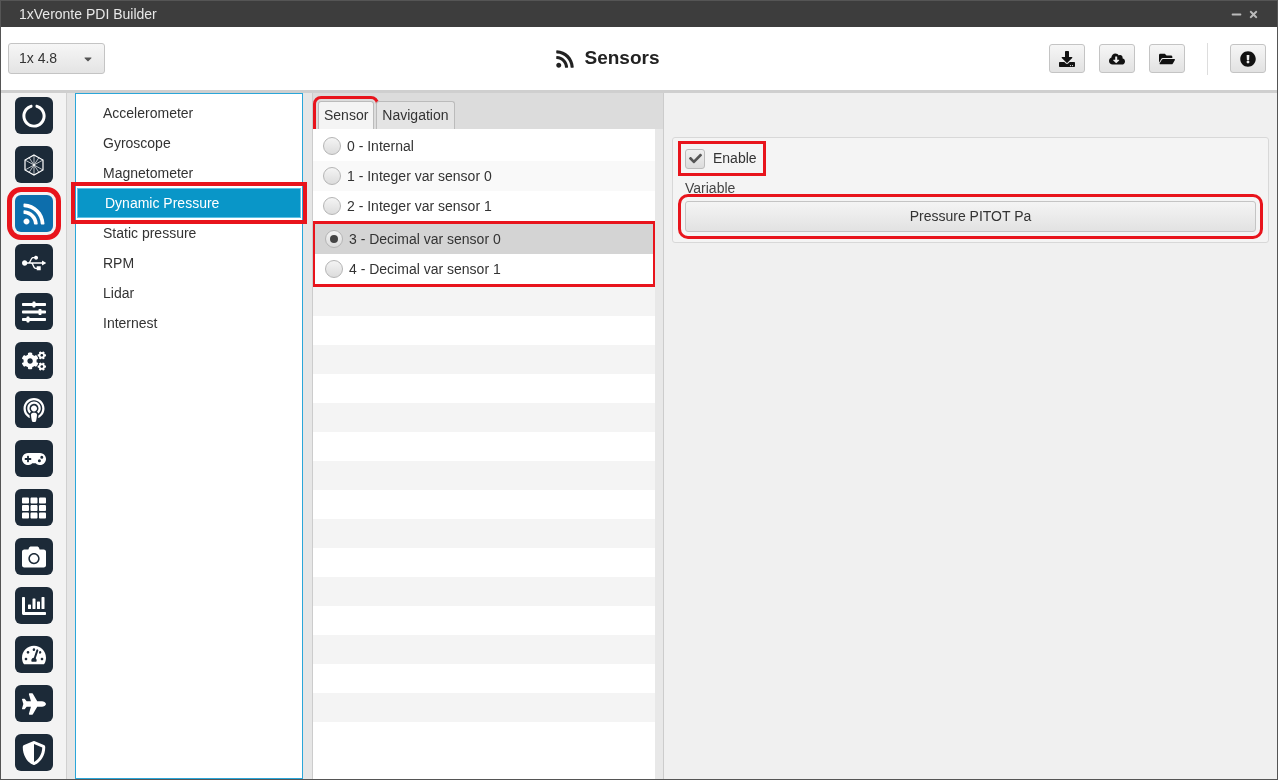  Describe the element at coordinates (56, 58) in the screenshot. I see `version-dropdown: 1x 4.8` at that location.